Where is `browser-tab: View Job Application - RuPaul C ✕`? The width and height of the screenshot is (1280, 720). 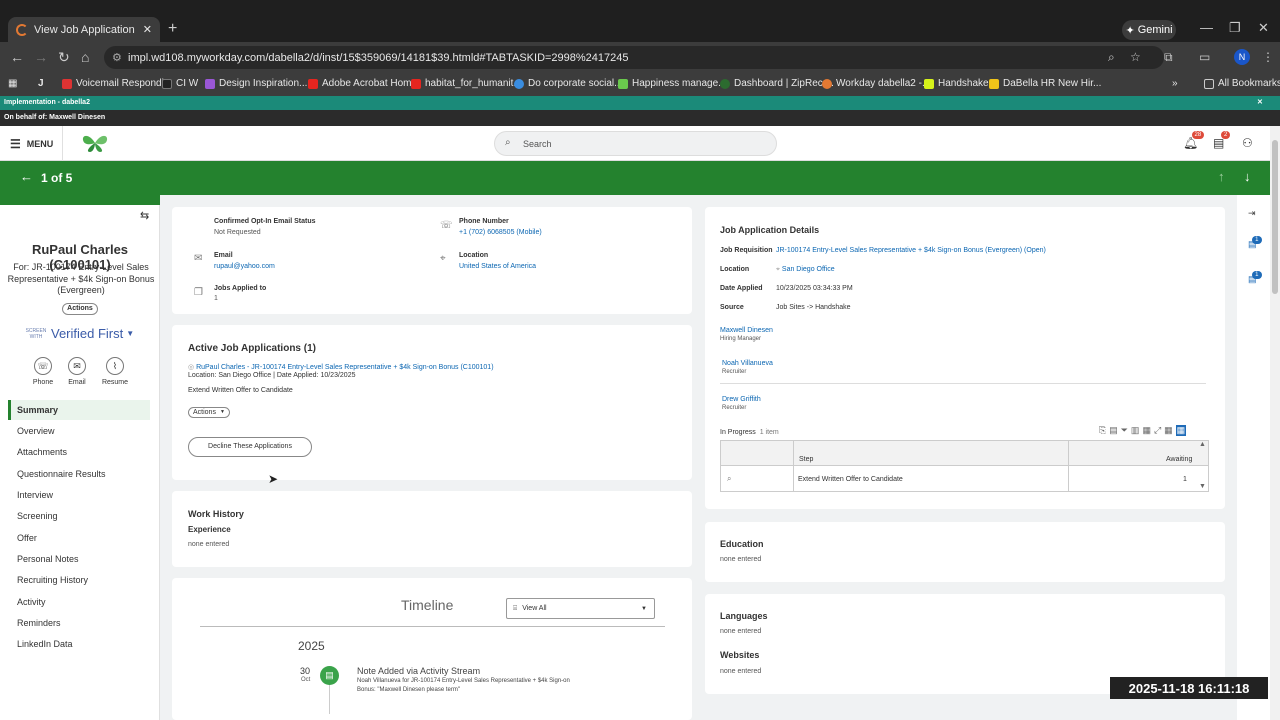 browser-tab: View Job Application - RuPaul C ✕ is located at coordinates (84, 29).